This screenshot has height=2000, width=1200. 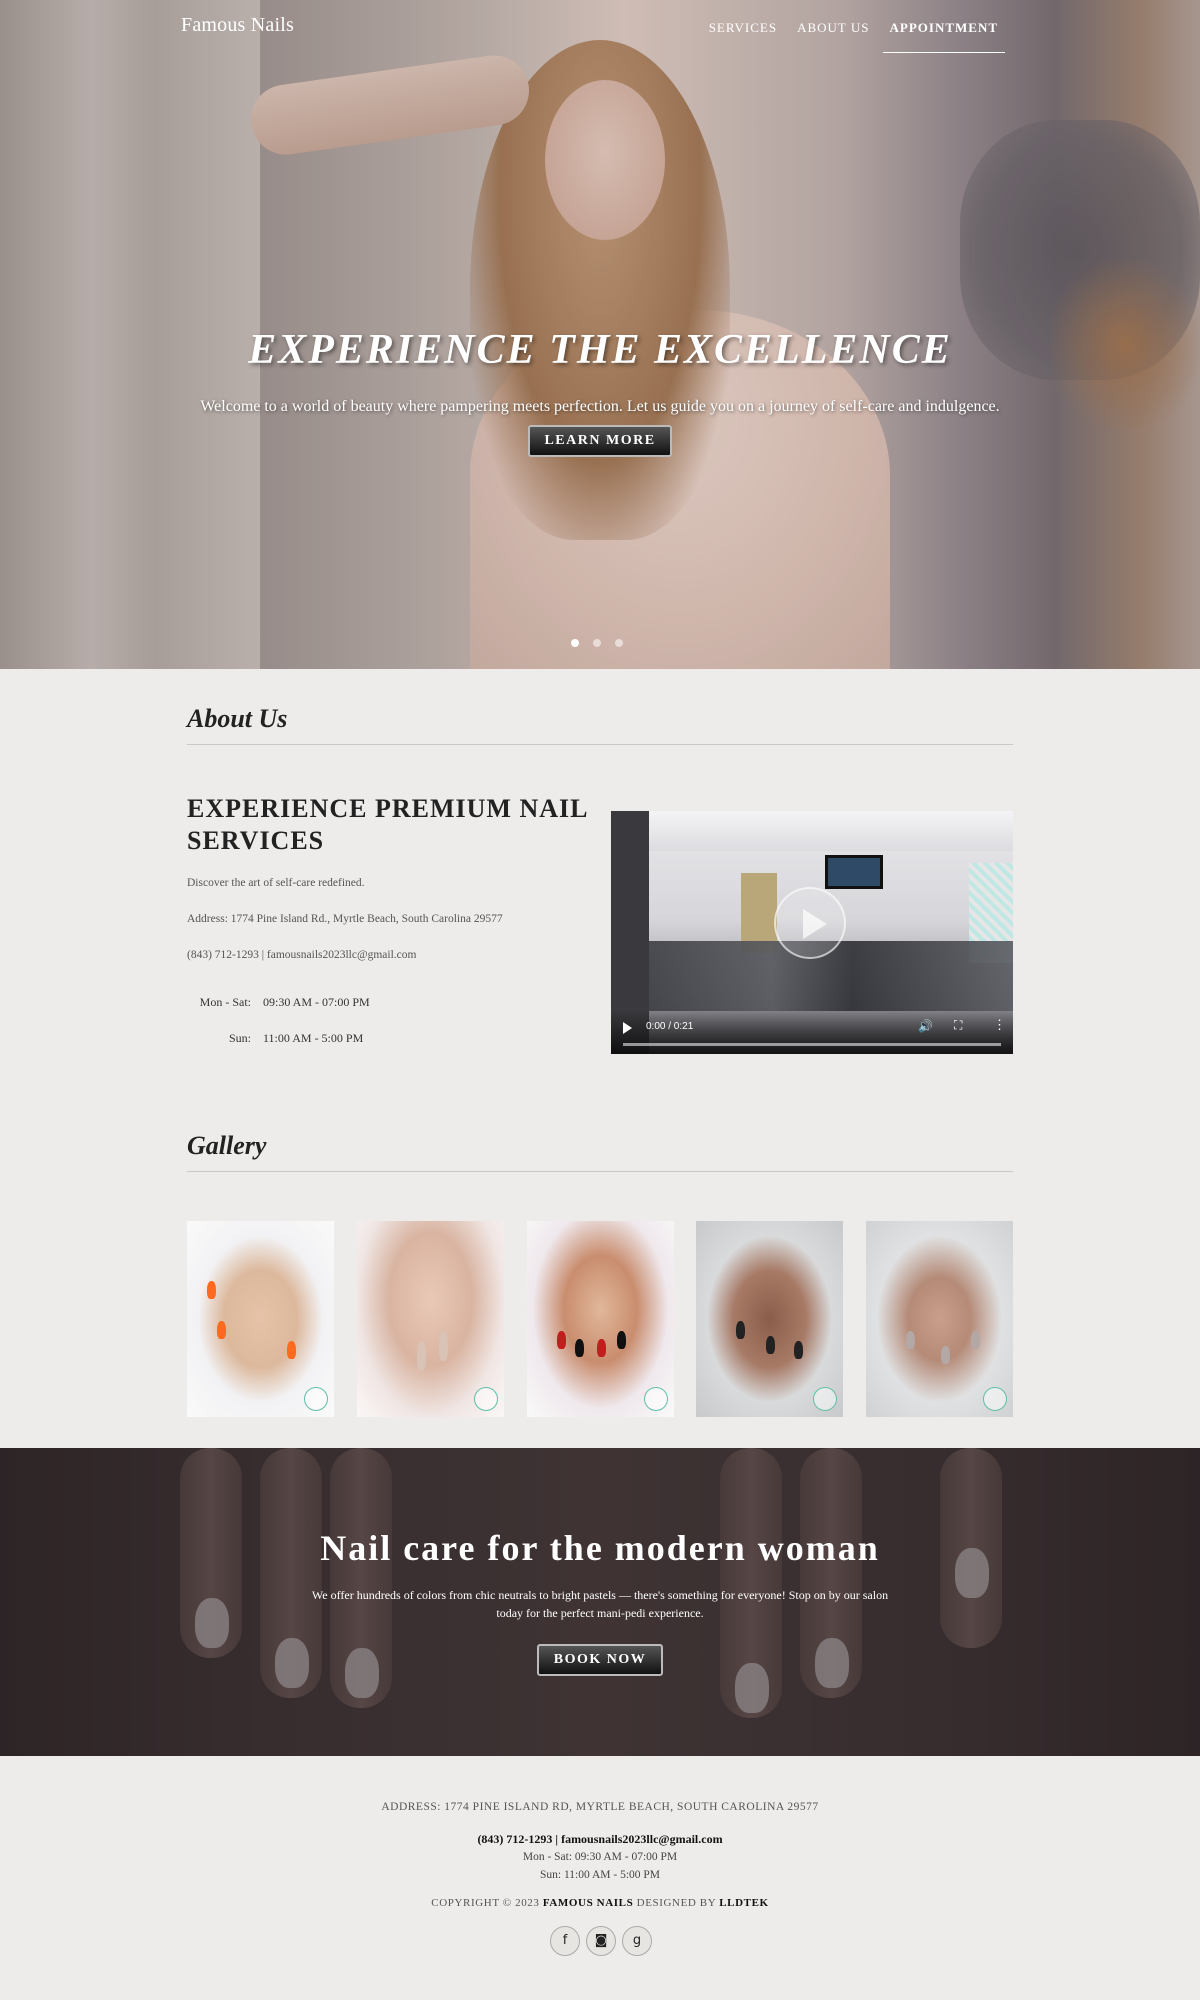 I want to click on nav-appointment: APPOINTMENT, so click(x=943, y=34).